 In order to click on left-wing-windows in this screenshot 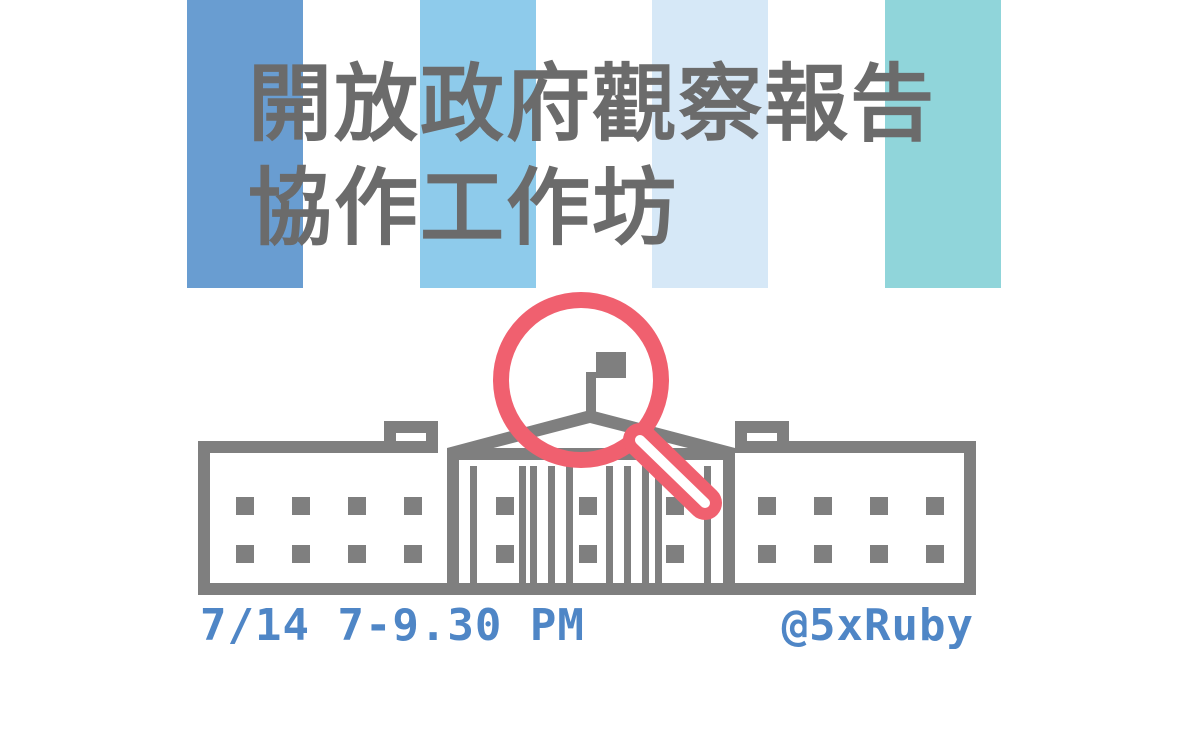, I will do `click(329, 530)`.